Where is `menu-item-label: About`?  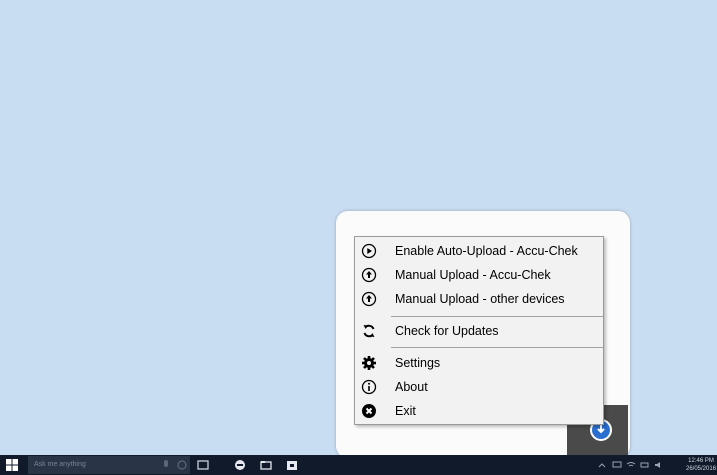 menu-item-label: About is located at coordinates (411, 387).